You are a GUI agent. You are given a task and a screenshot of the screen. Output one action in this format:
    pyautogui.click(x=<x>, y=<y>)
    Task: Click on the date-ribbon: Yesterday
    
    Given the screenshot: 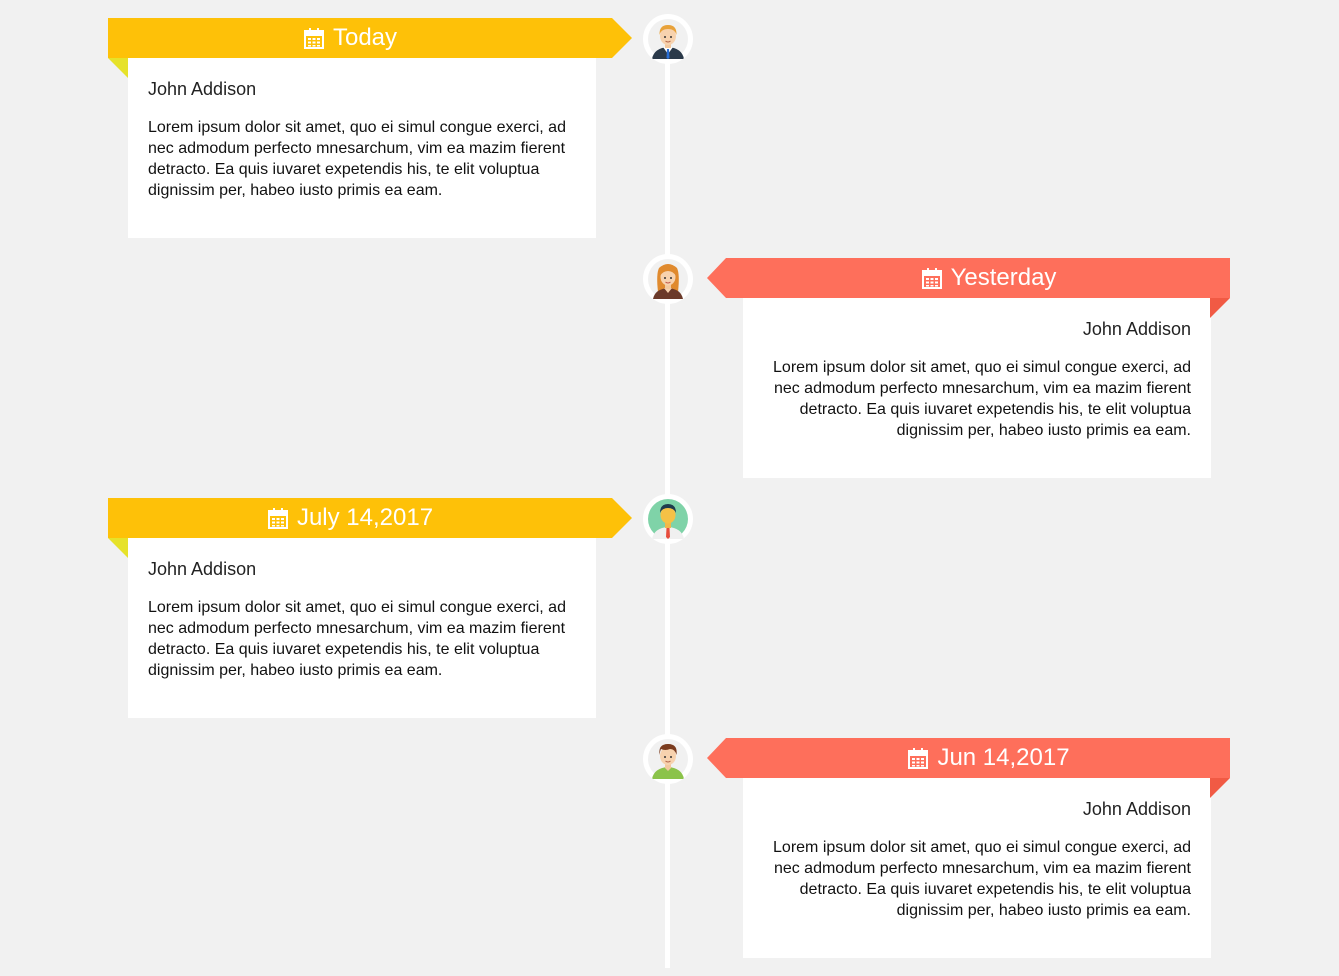 What is the action you would take?
    pyautogui.click(x=968, y=278)
    